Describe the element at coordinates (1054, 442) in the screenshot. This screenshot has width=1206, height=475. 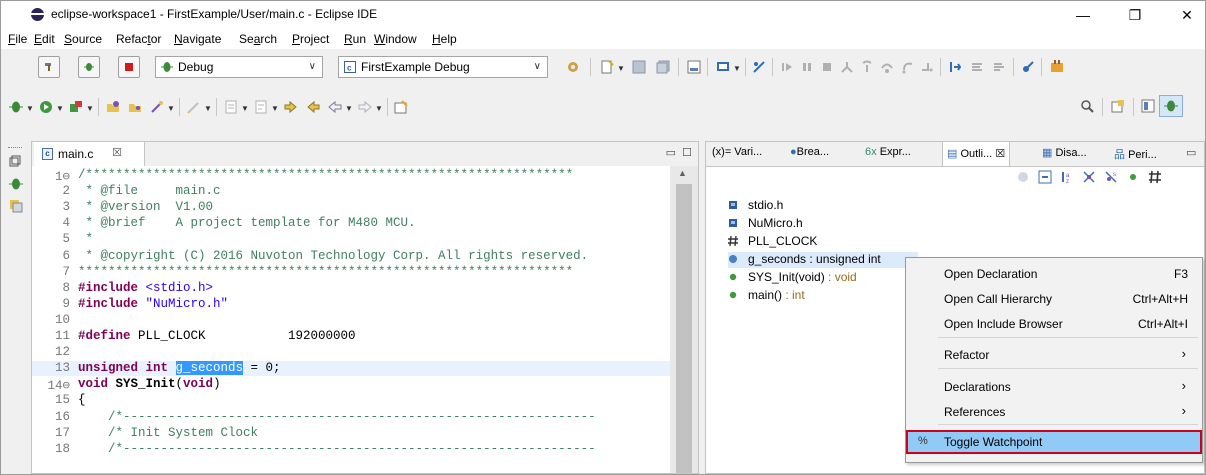
I see `menu-item-toggle-watchpoint: % Toggle Watchpoint` at that location.